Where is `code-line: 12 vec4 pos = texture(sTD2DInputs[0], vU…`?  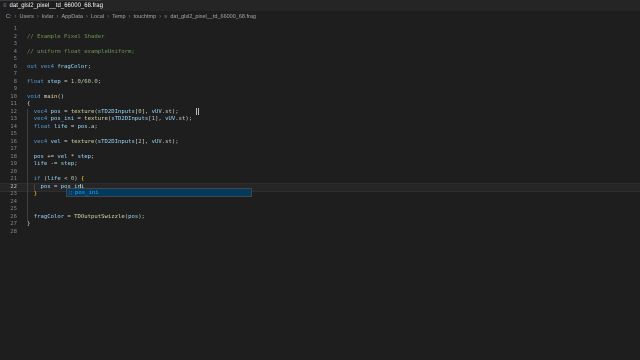
code-line: 12 vec4 pos = texture(sTD2DInputs[0], vU… is located at coordinates (320, 113).